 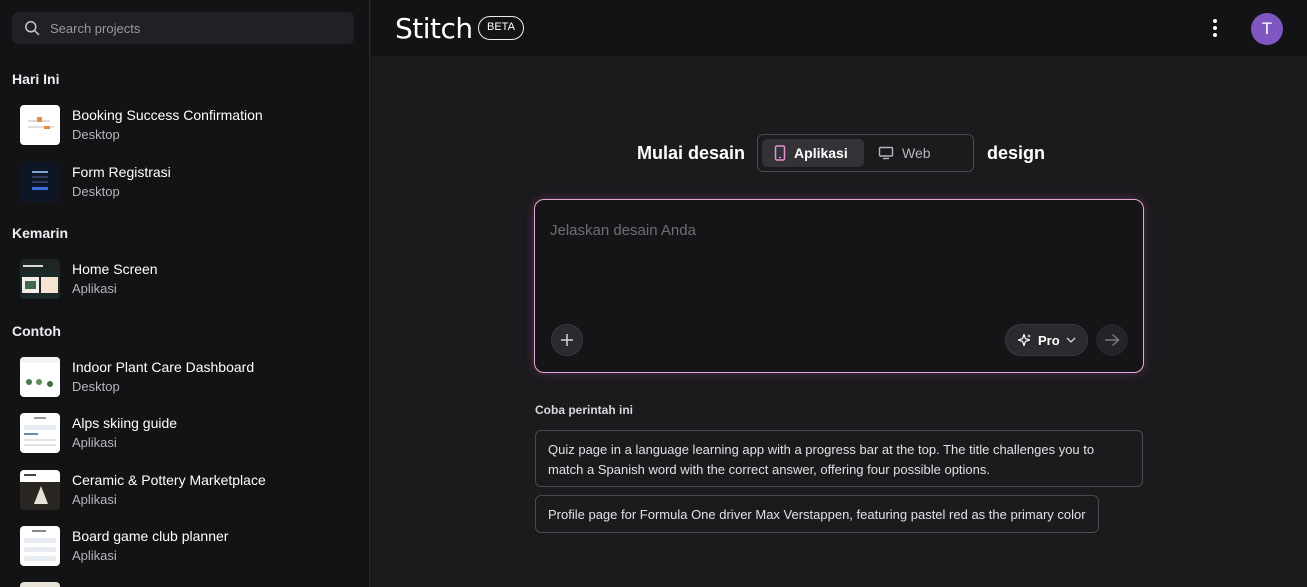 I want to click on add-attachment-button, so click(x=567, y=340).